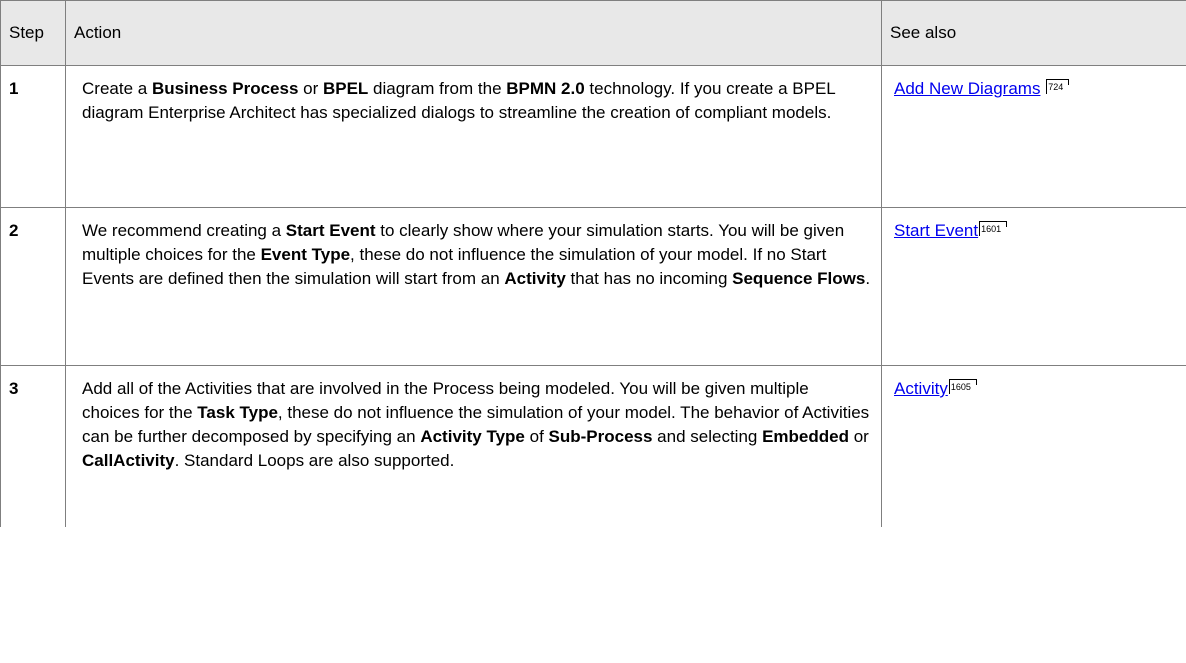 This screenshot has height=663, width=1186. What do you see at coordinates (437, 88) in the screenshot?
I see `text-segment: diagram from the` at bounding box center [437, 88].